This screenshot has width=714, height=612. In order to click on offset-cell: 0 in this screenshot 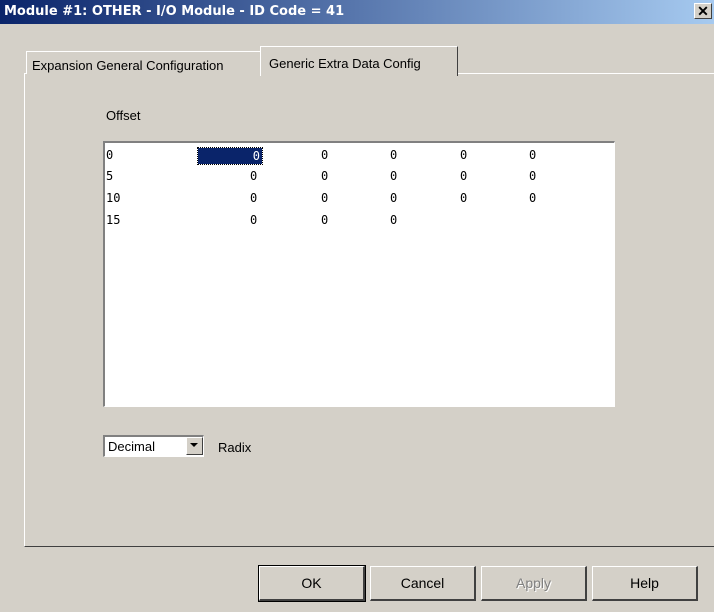, I will do `click(110, 155)`.